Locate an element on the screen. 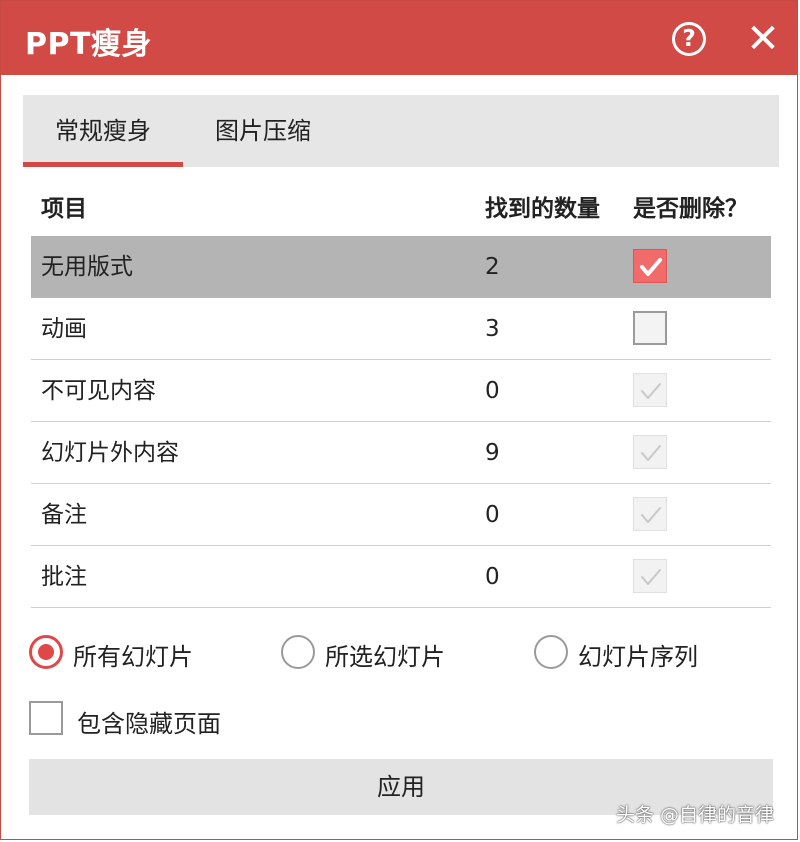 The height and width of the screenshot is (842, 800). include-hidden-pages: 包含隐藏页面 is located at coordinates (179, 721).